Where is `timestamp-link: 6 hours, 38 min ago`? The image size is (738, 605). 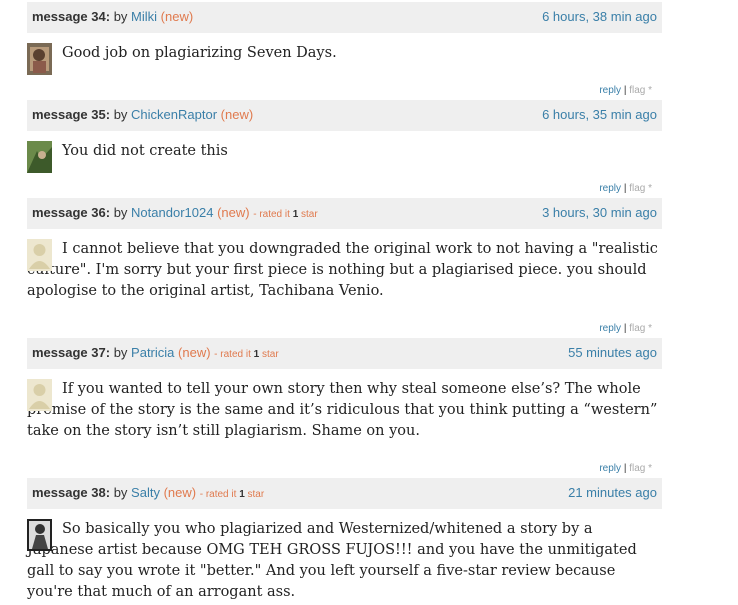 timestamp-link: 6 hours, 38 min ago is located at coordinates (599, 16).